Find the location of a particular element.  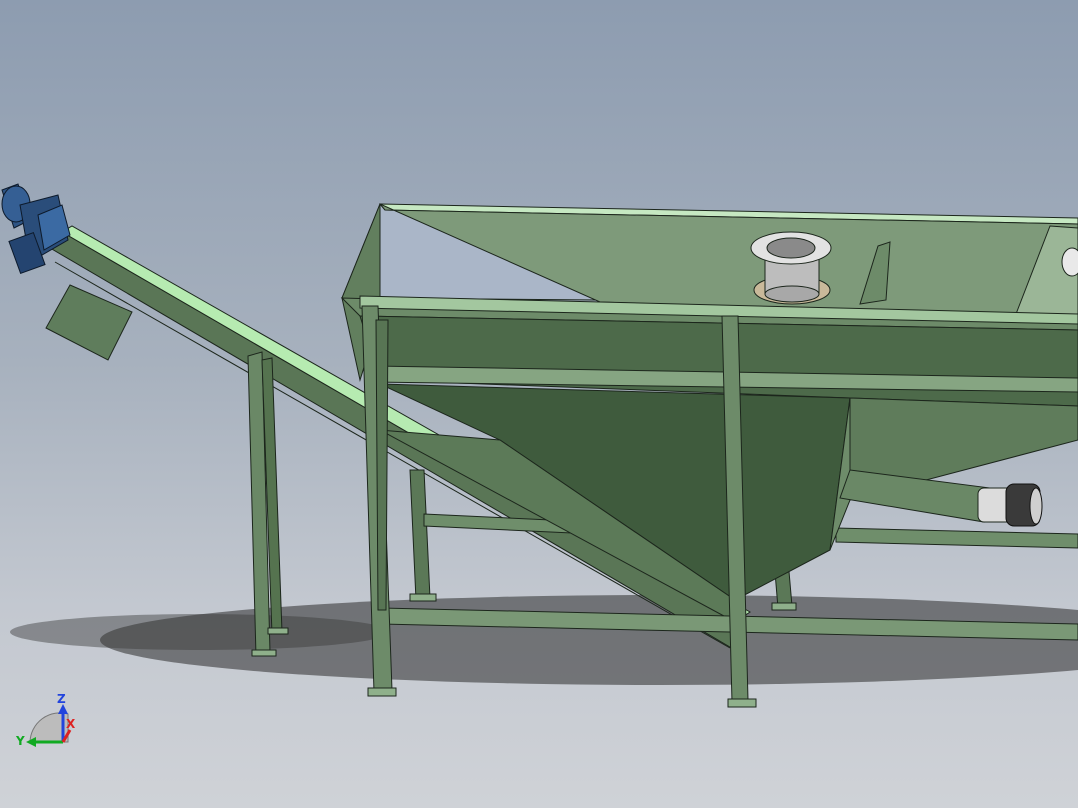

triad-x-label: X is located at coordinates (71, 724).